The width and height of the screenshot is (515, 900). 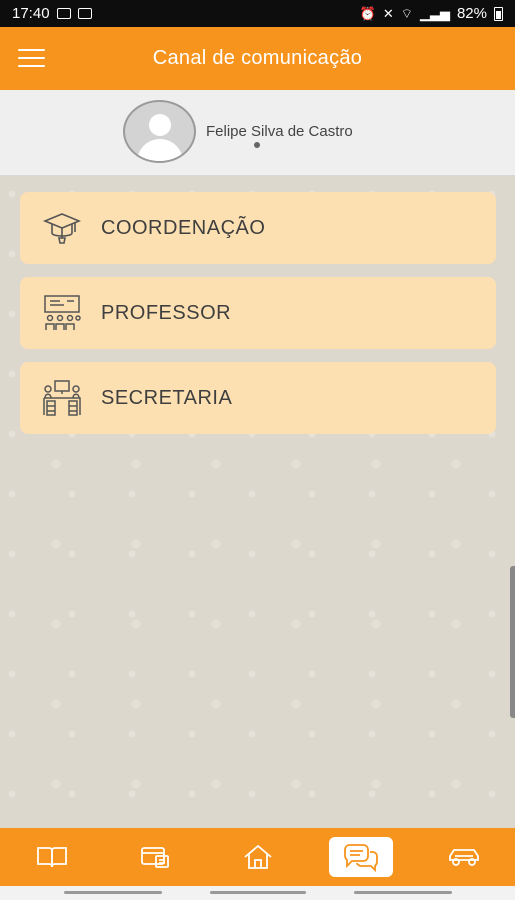 I want to click on channel-card-secretaria: SECRETARIA, so click(x=258, y=398).